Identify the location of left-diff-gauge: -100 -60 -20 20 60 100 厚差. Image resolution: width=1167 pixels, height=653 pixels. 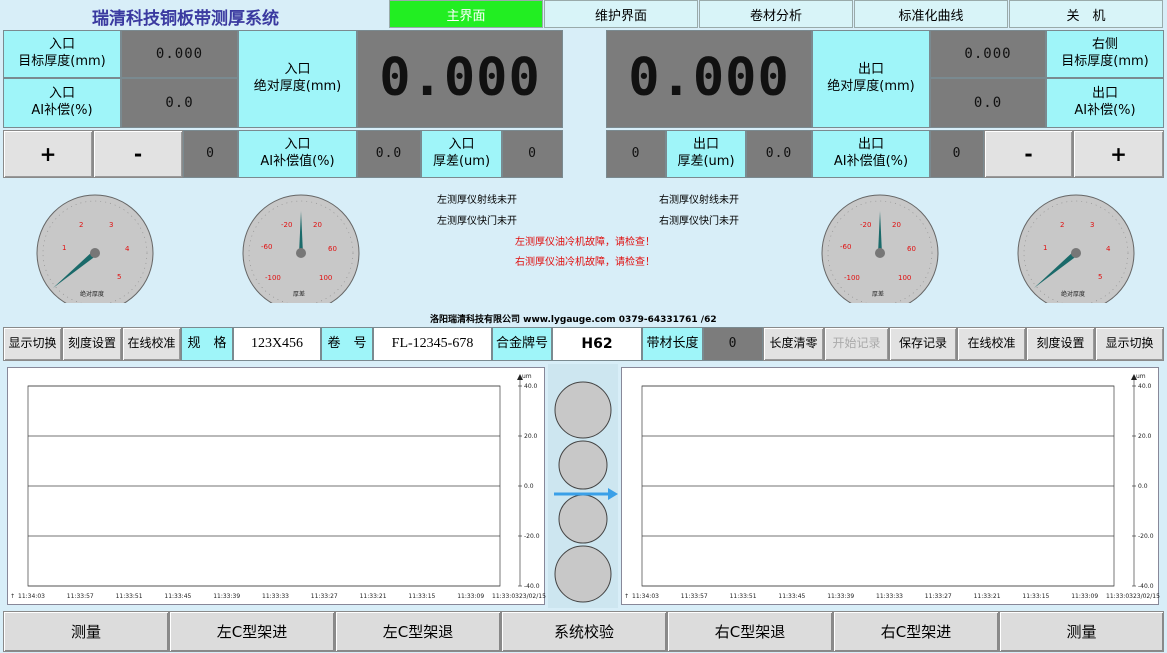
(301, 248).